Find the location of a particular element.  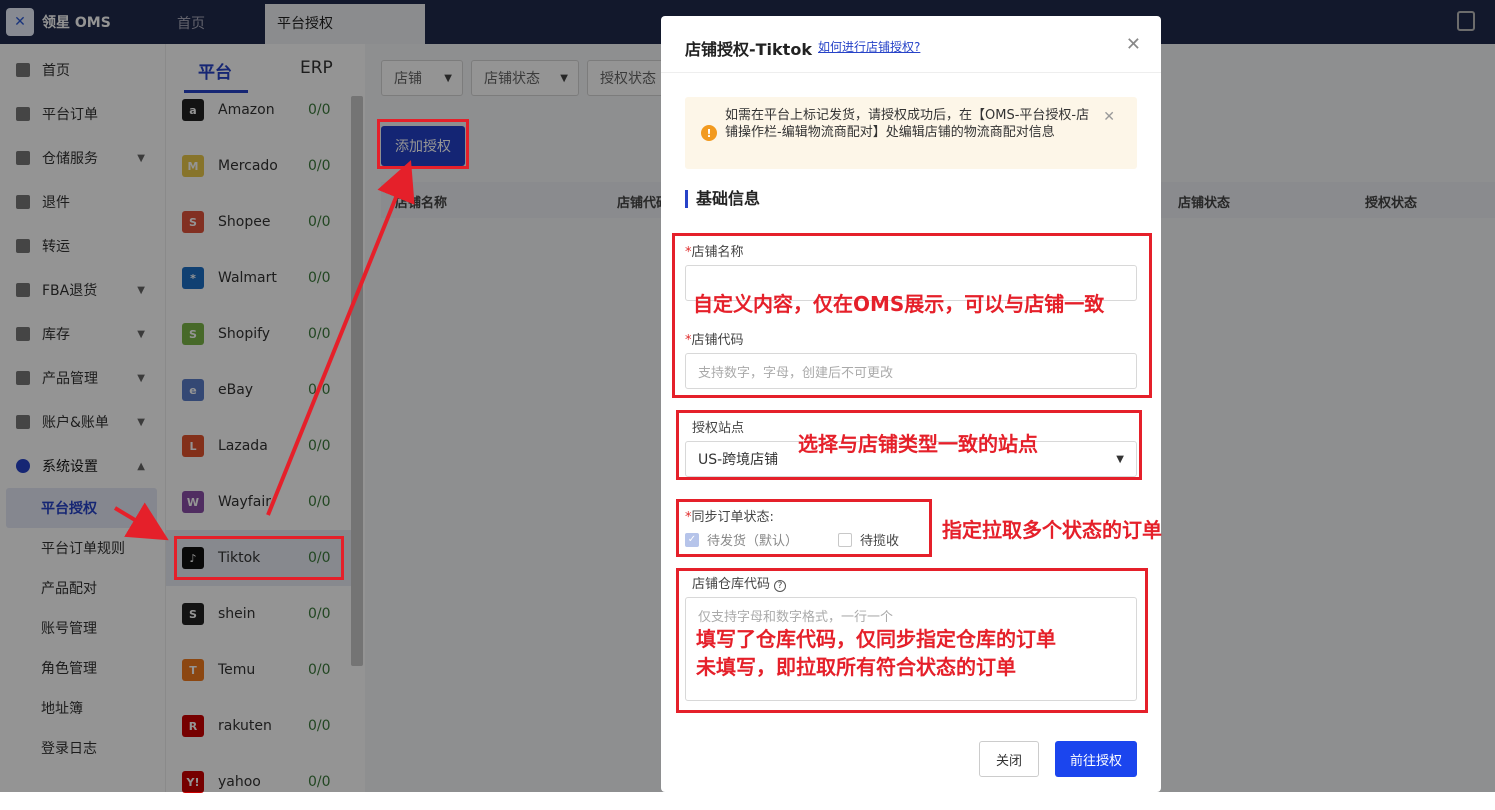

divider is located at coordinates (911, 72).